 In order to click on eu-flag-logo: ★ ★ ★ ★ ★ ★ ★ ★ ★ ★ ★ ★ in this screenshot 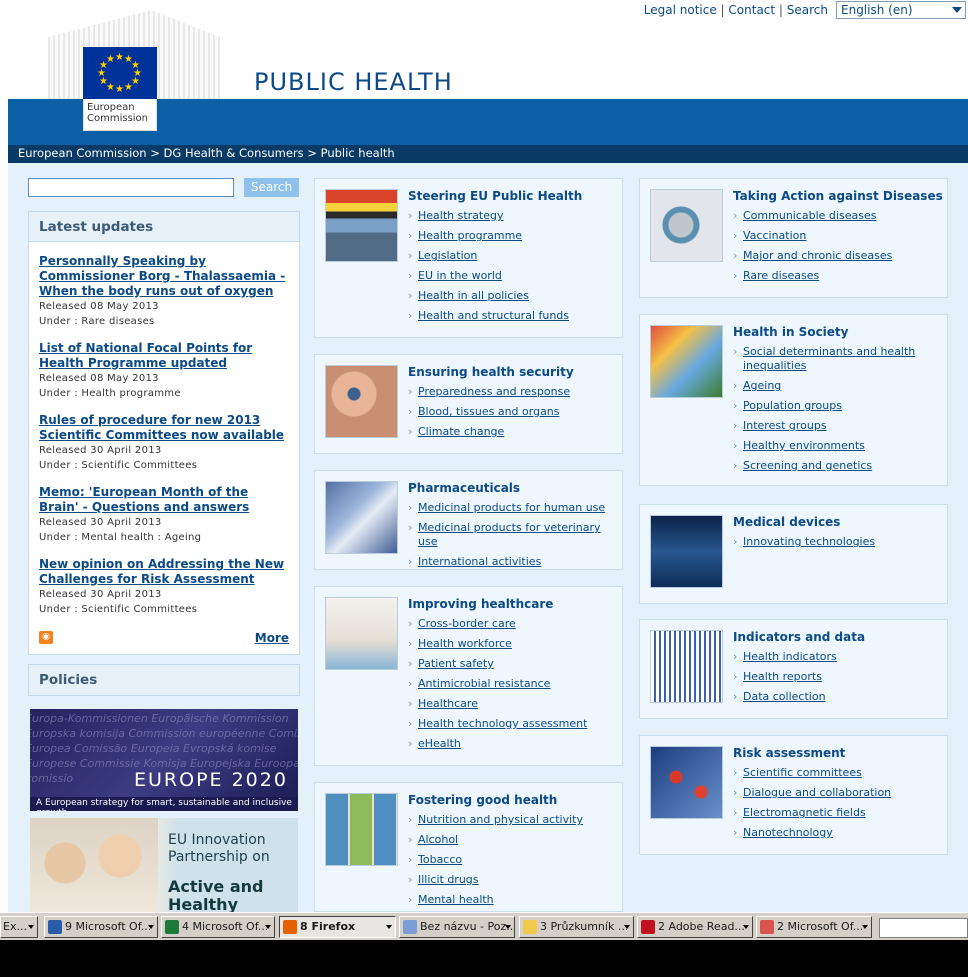, I will do `click(120, 73)`.